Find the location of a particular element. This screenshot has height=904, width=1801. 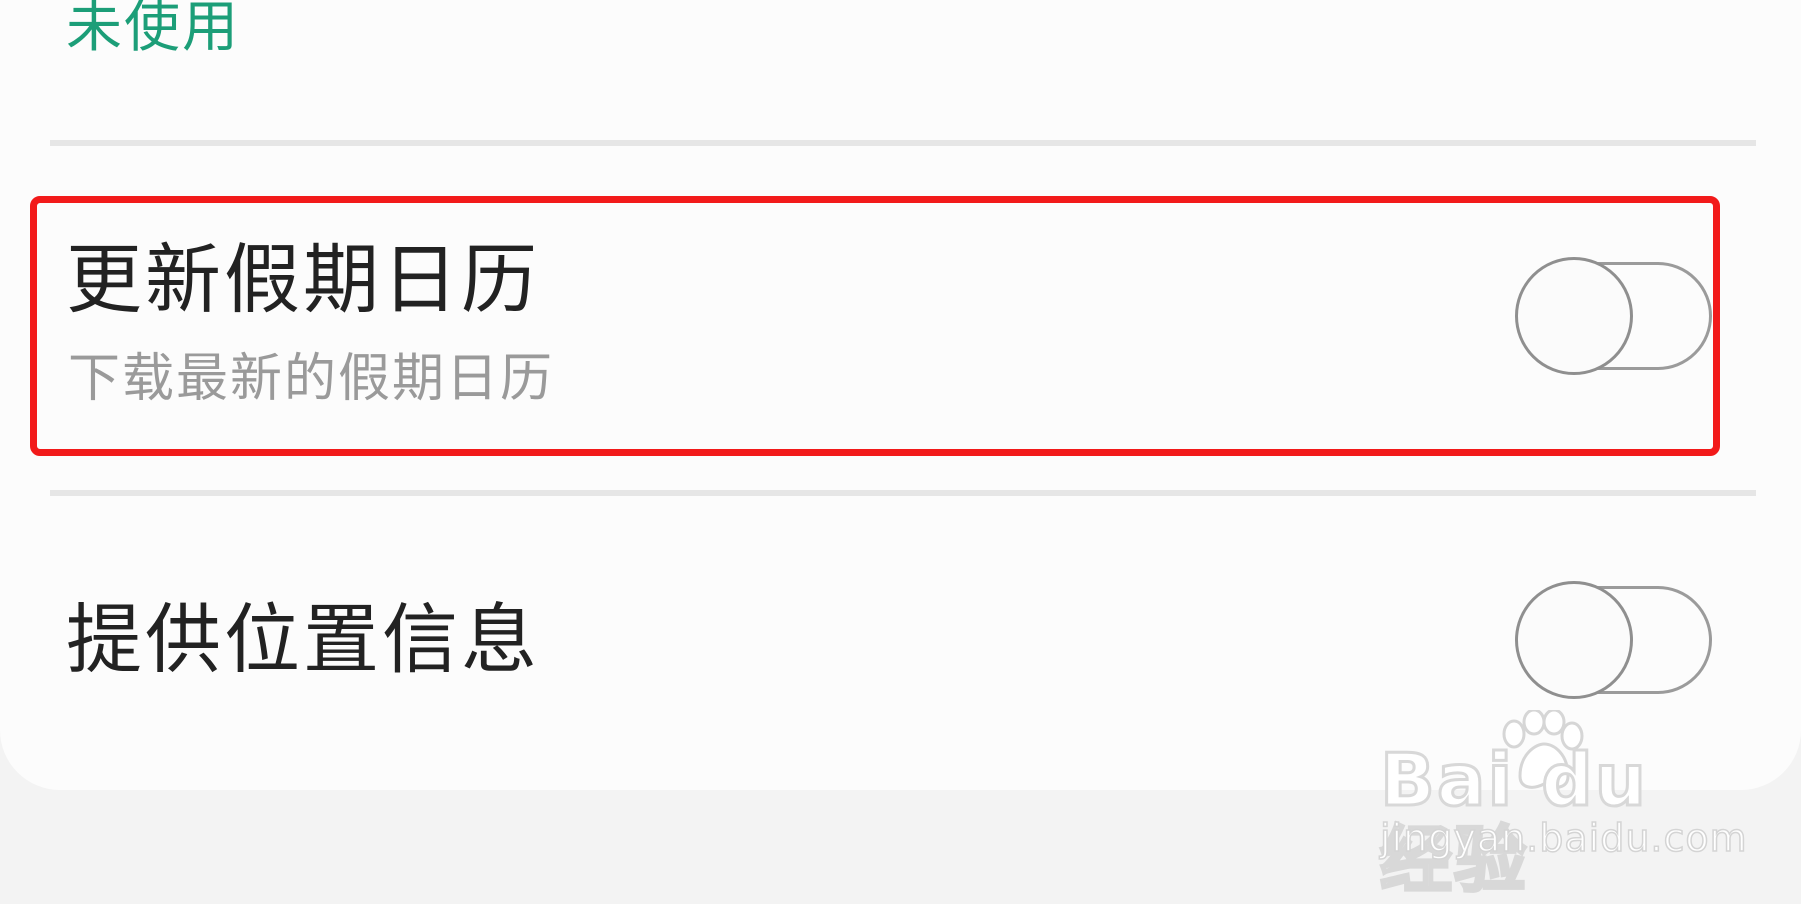

setting-title: 更新假期日历 is located at coordinates (303, 279).